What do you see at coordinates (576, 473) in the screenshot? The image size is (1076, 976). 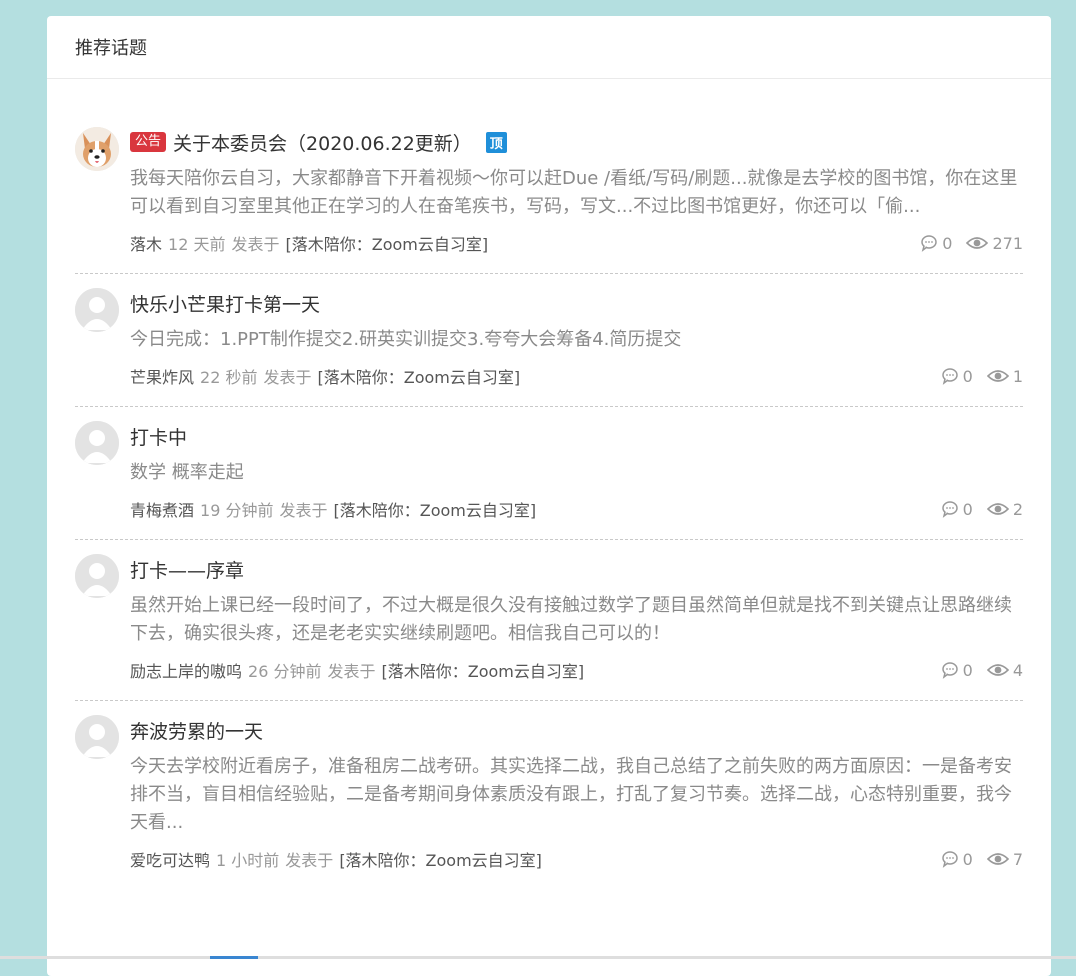 I see `topic-excerpt: 数学 概率走起` at bounding box center [576, 473].